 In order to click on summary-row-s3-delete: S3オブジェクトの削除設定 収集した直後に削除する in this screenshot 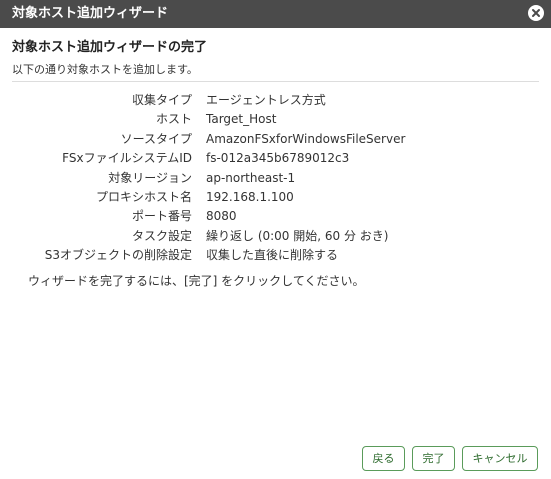, I will do `click(275, 255)`.